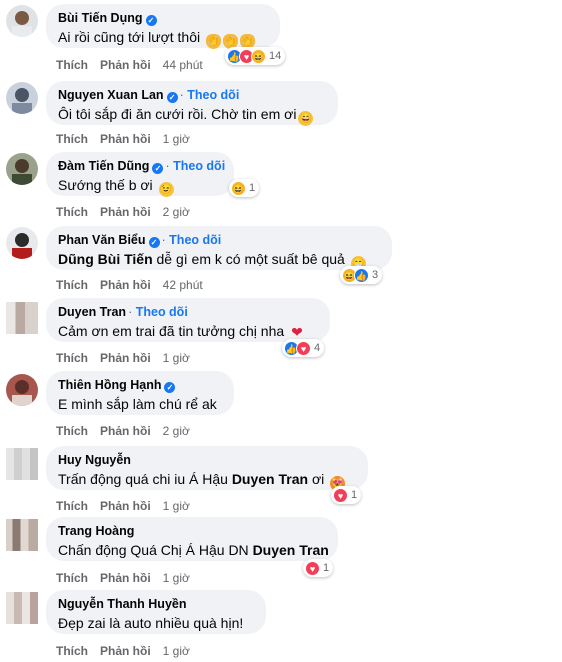 The width and height of the screenshot is (562, 662). I want to click on heart-emoji-icon: ❤, so click(297, 332).